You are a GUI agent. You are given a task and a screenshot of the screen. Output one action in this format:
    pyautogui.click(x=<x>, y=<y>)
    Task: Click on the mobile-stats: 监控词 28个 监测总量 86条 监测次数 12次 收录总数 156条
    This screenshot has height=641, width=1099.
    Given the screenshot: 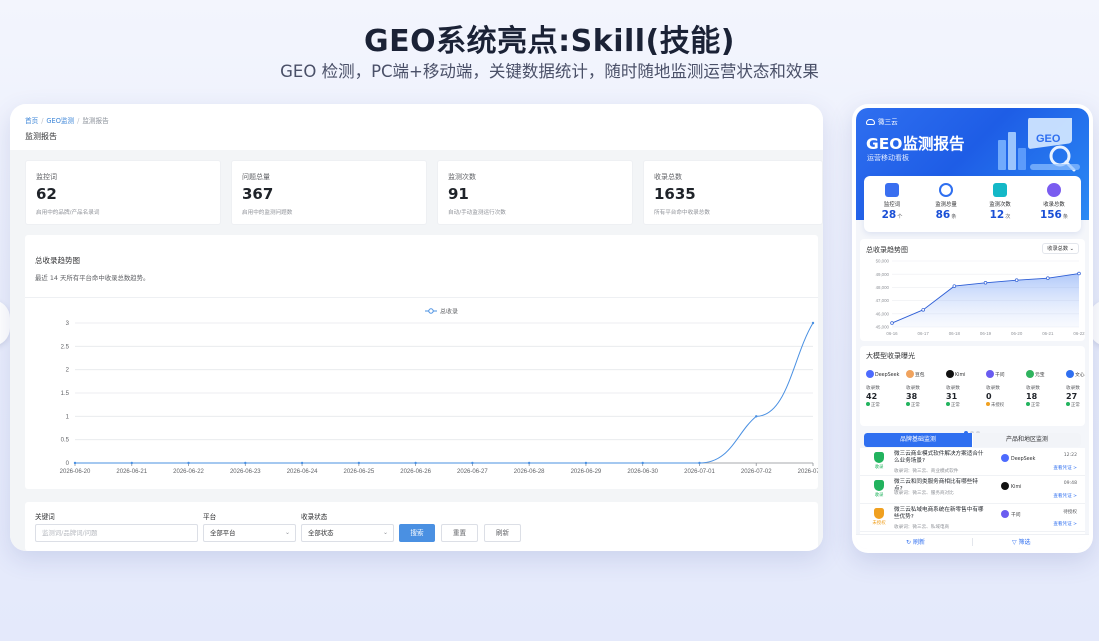 What is the action you would take?
    pyautogui.click(x=972, y=204)
    